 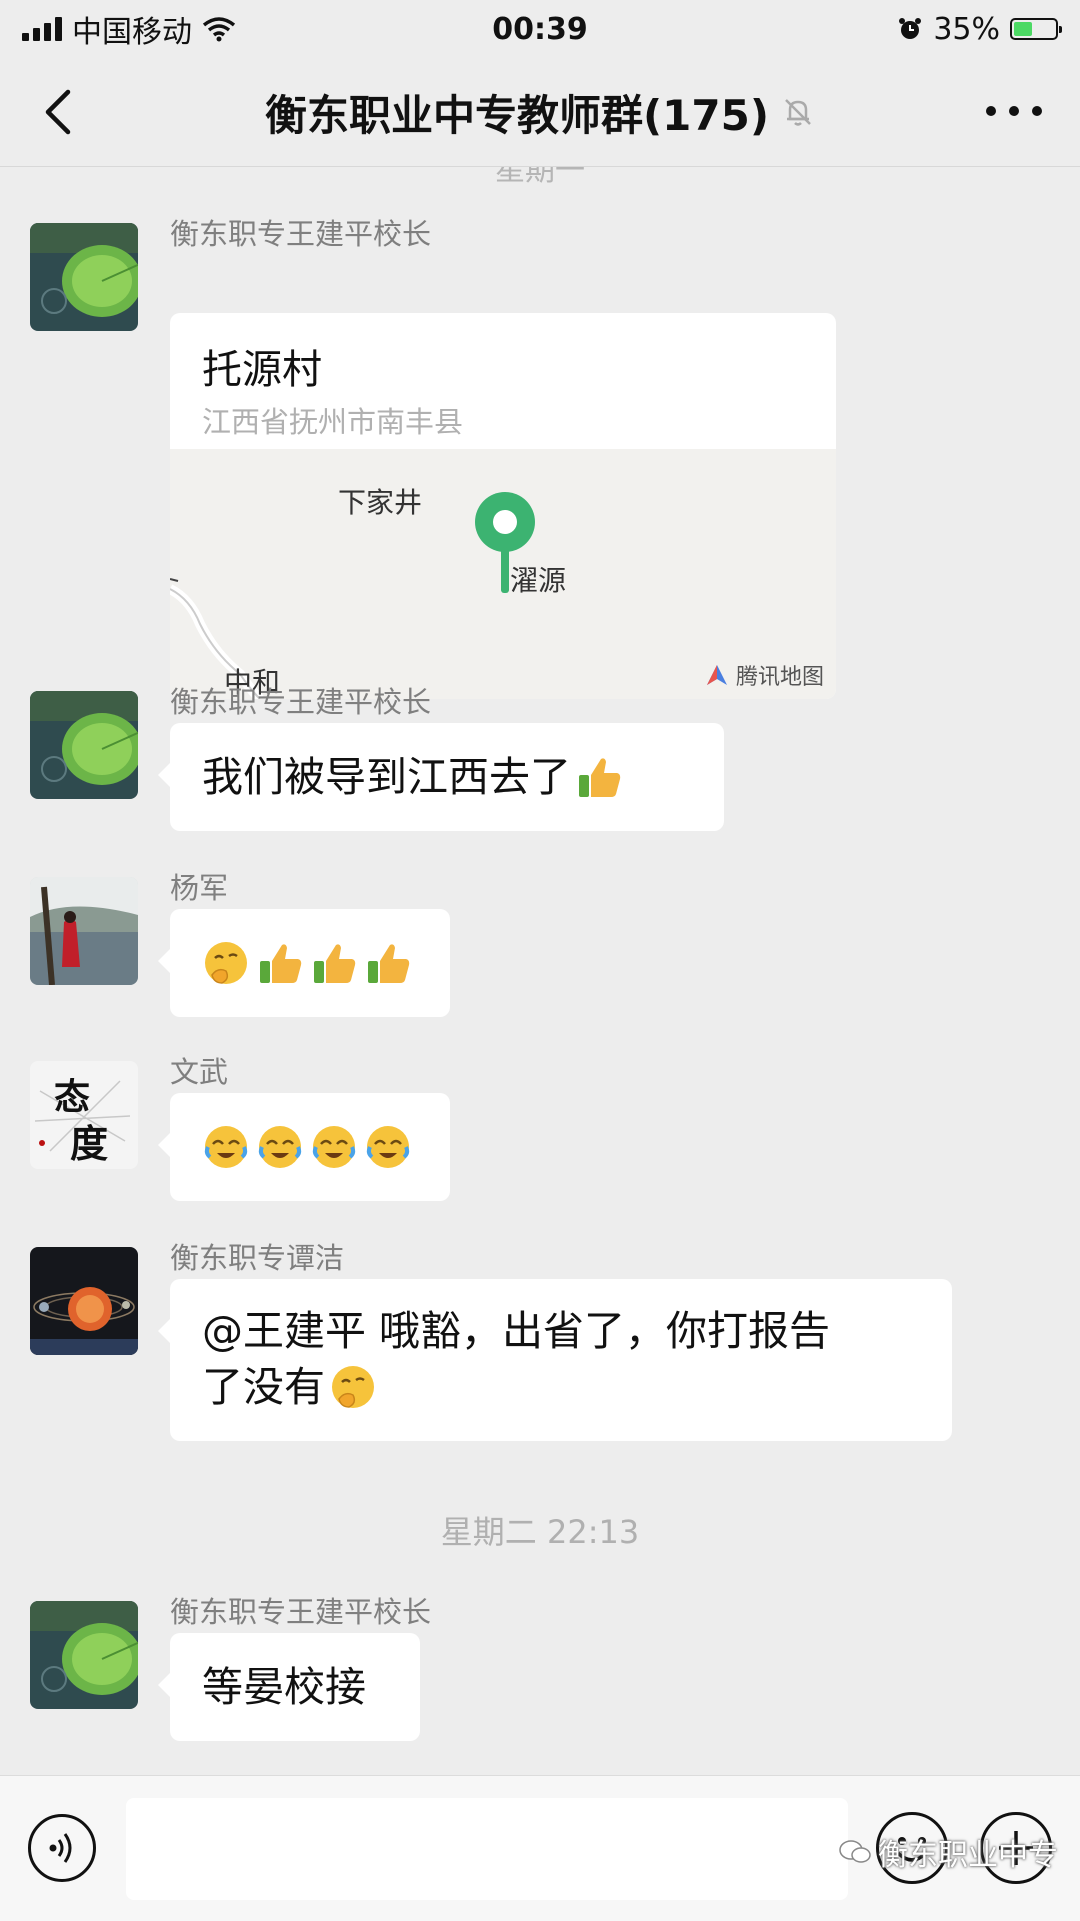 I want to click on map-pin-icon, so click(x=505, y=542).